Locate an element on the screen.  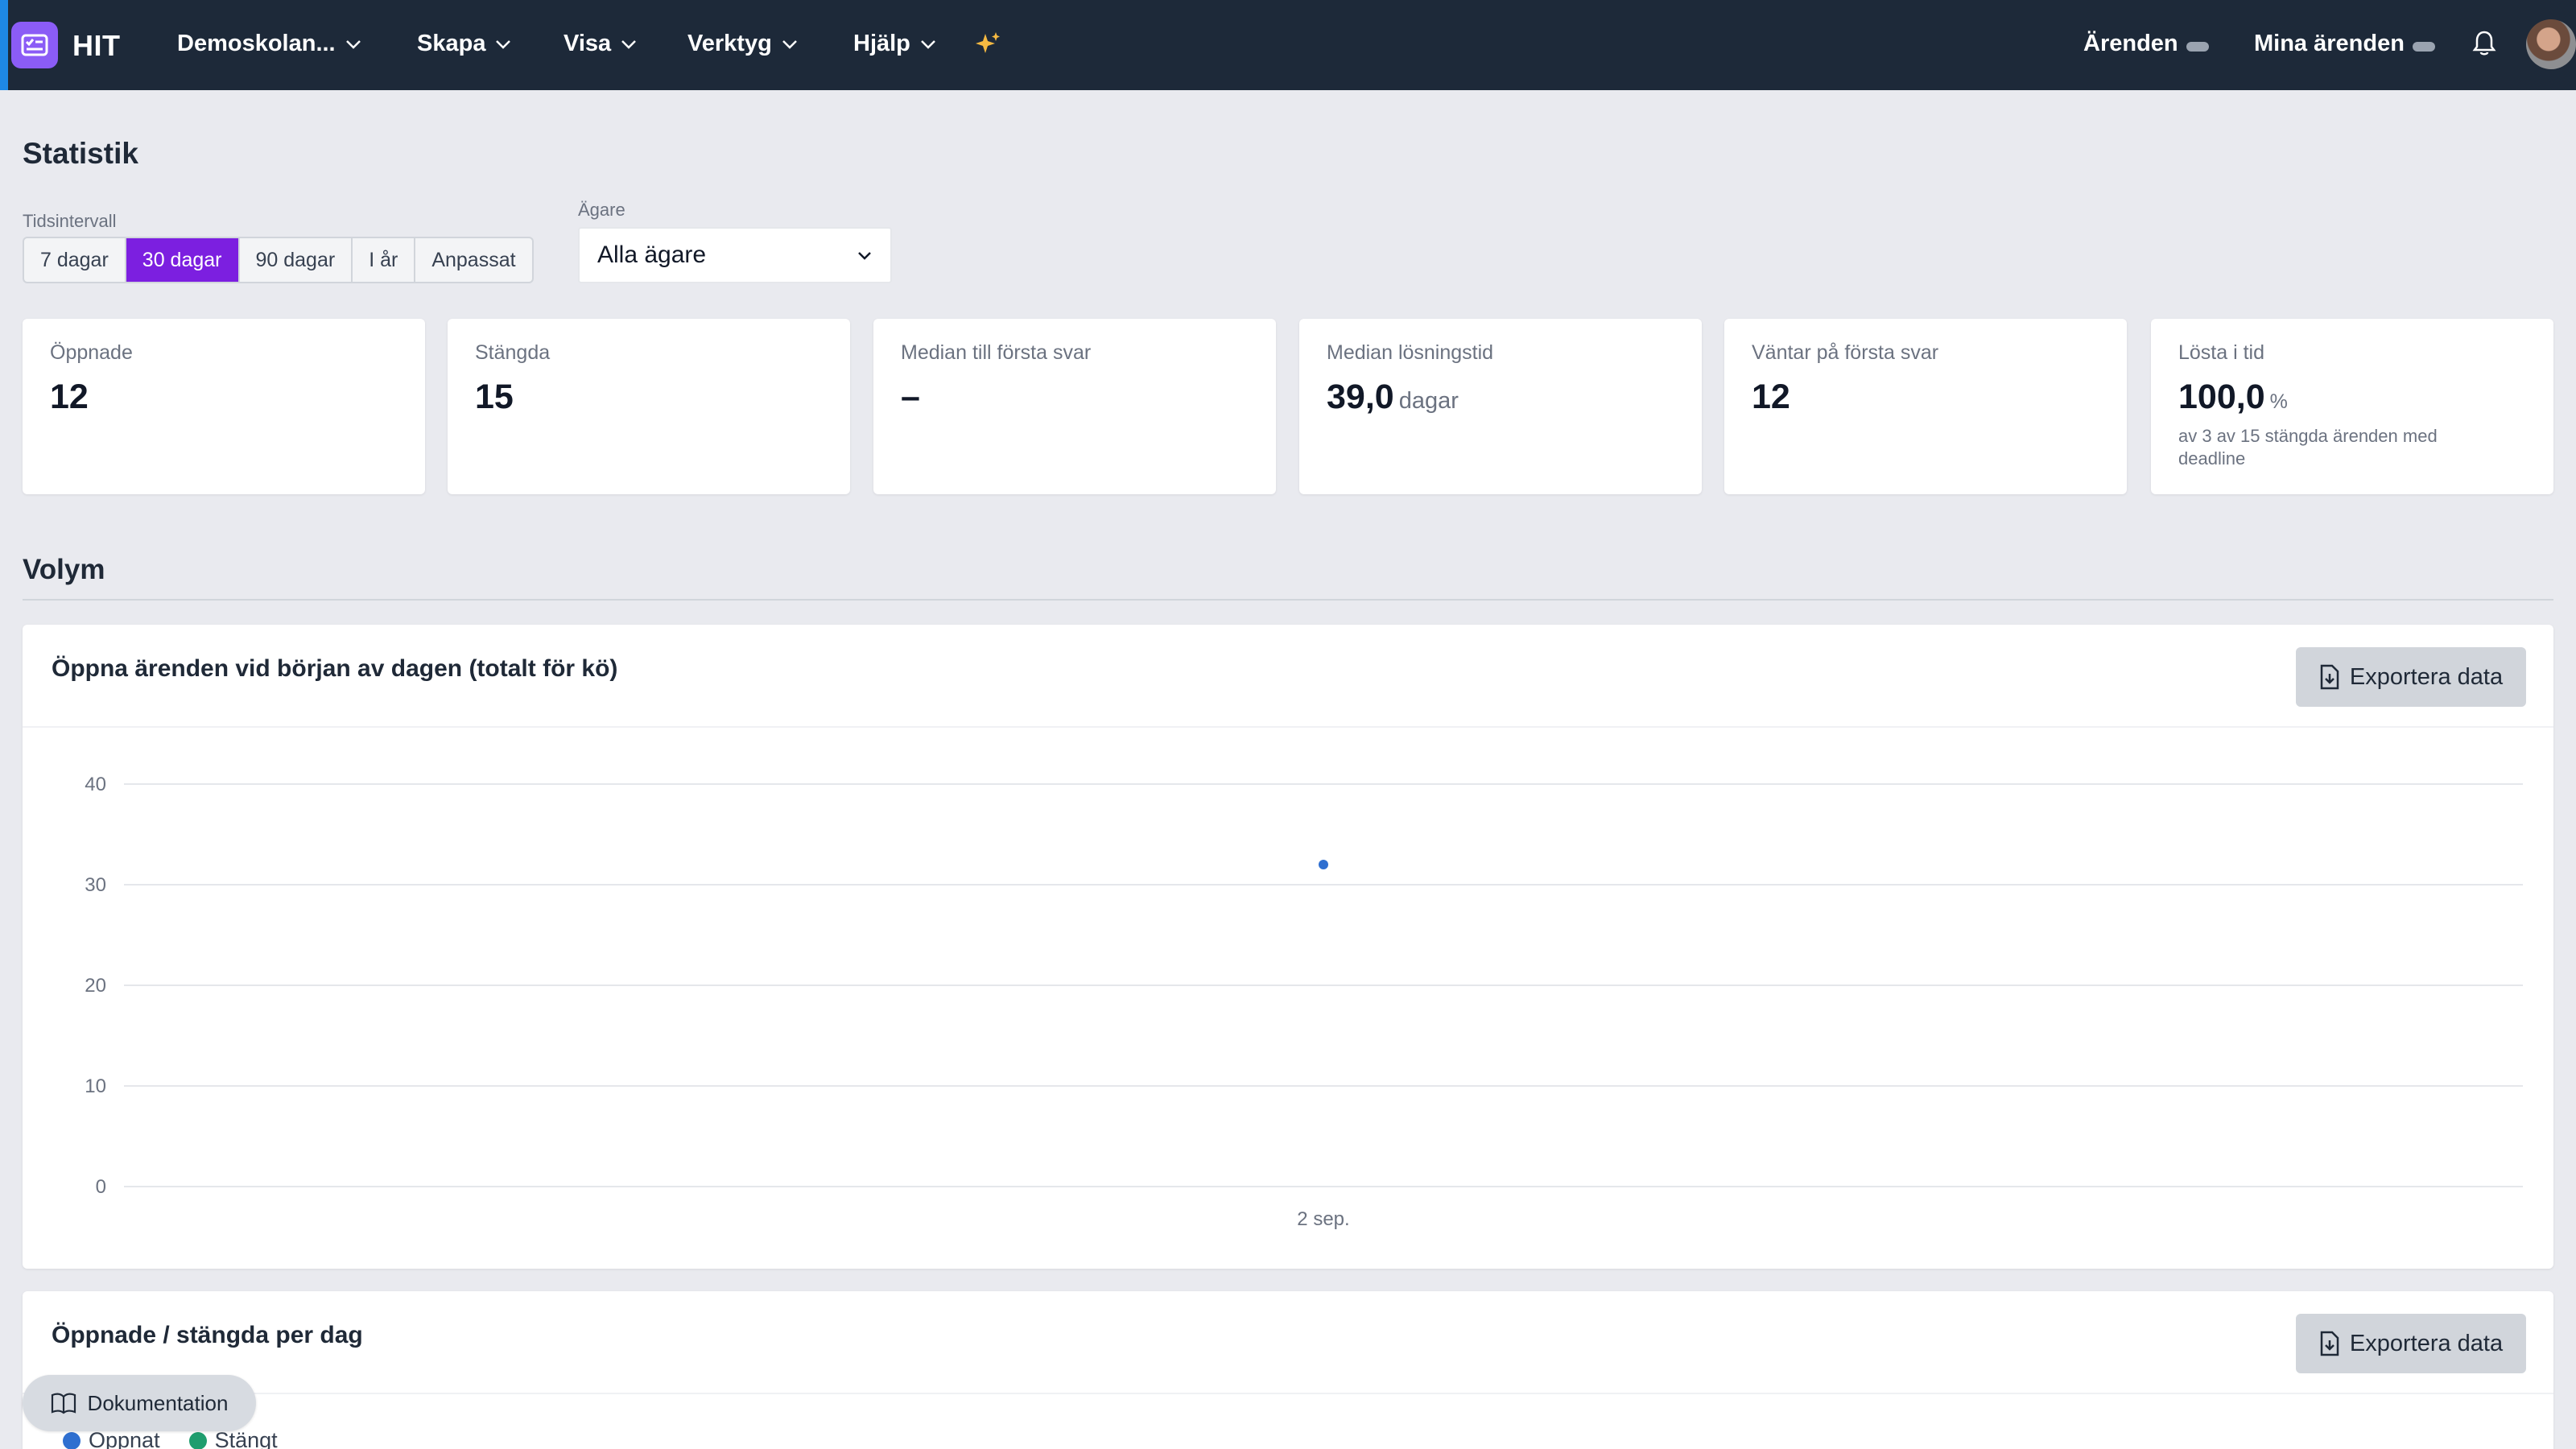
arenden-link: Ärenden is located at coordinates (2146, 44).